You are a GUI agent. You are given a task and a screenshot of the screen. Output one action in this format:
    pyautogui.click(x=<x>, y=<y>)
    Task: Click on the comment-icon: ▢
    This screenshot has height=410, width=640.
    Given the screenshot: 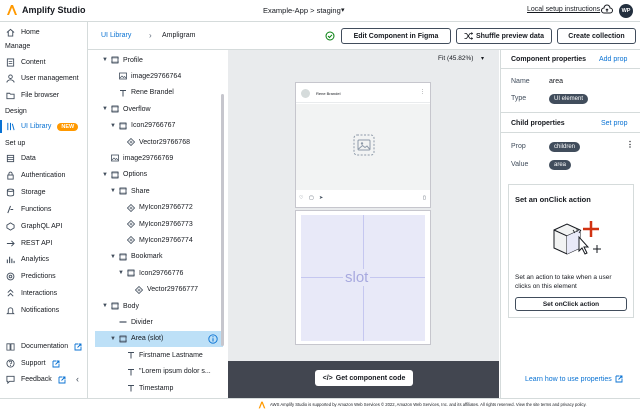 What is the action you would take?
    pyautogui.click(x=311, y=198)
    